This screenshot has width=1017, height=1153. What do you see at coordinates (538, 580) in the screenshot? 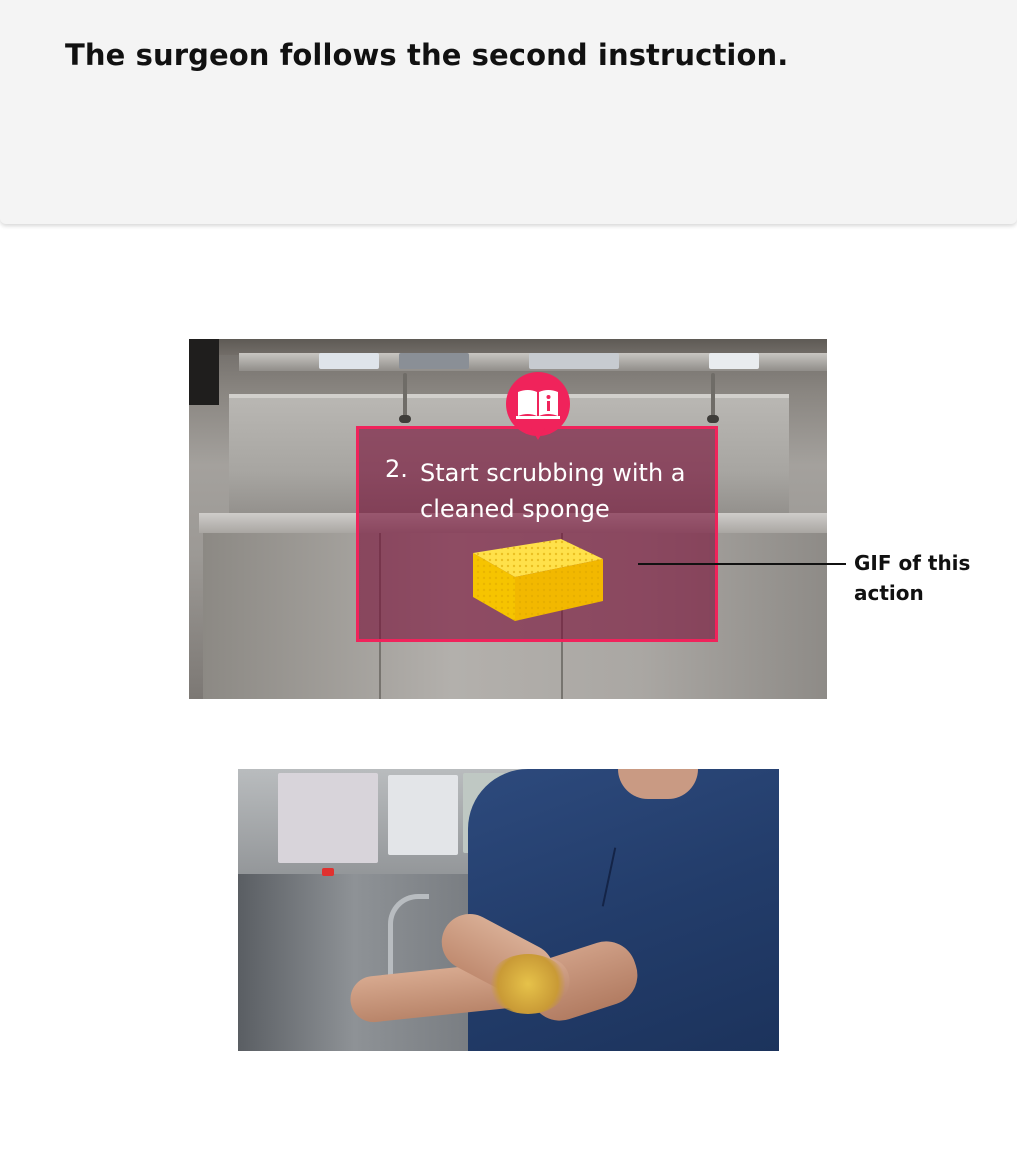
I see `sponge-gif` at bounding box center [538, 580].